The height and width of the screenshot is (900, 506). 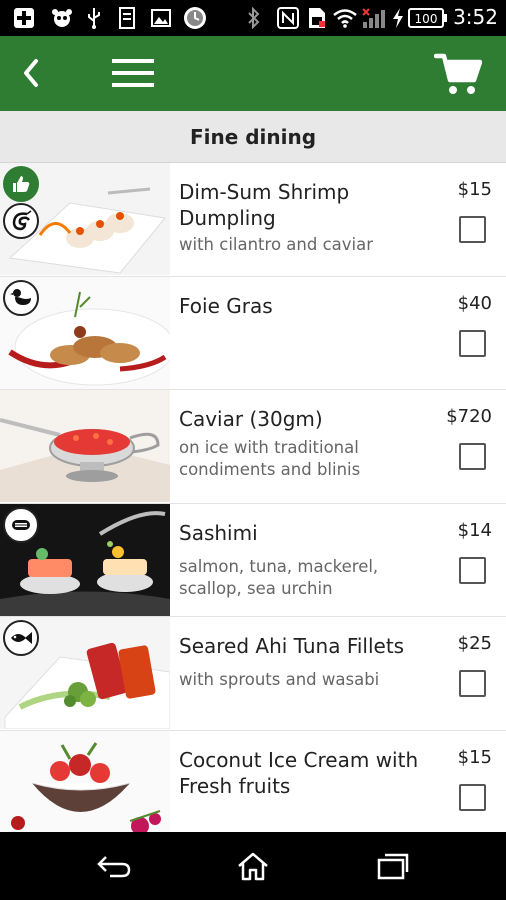 I want to click on system-nav-bar, so click(x=253, y=866).